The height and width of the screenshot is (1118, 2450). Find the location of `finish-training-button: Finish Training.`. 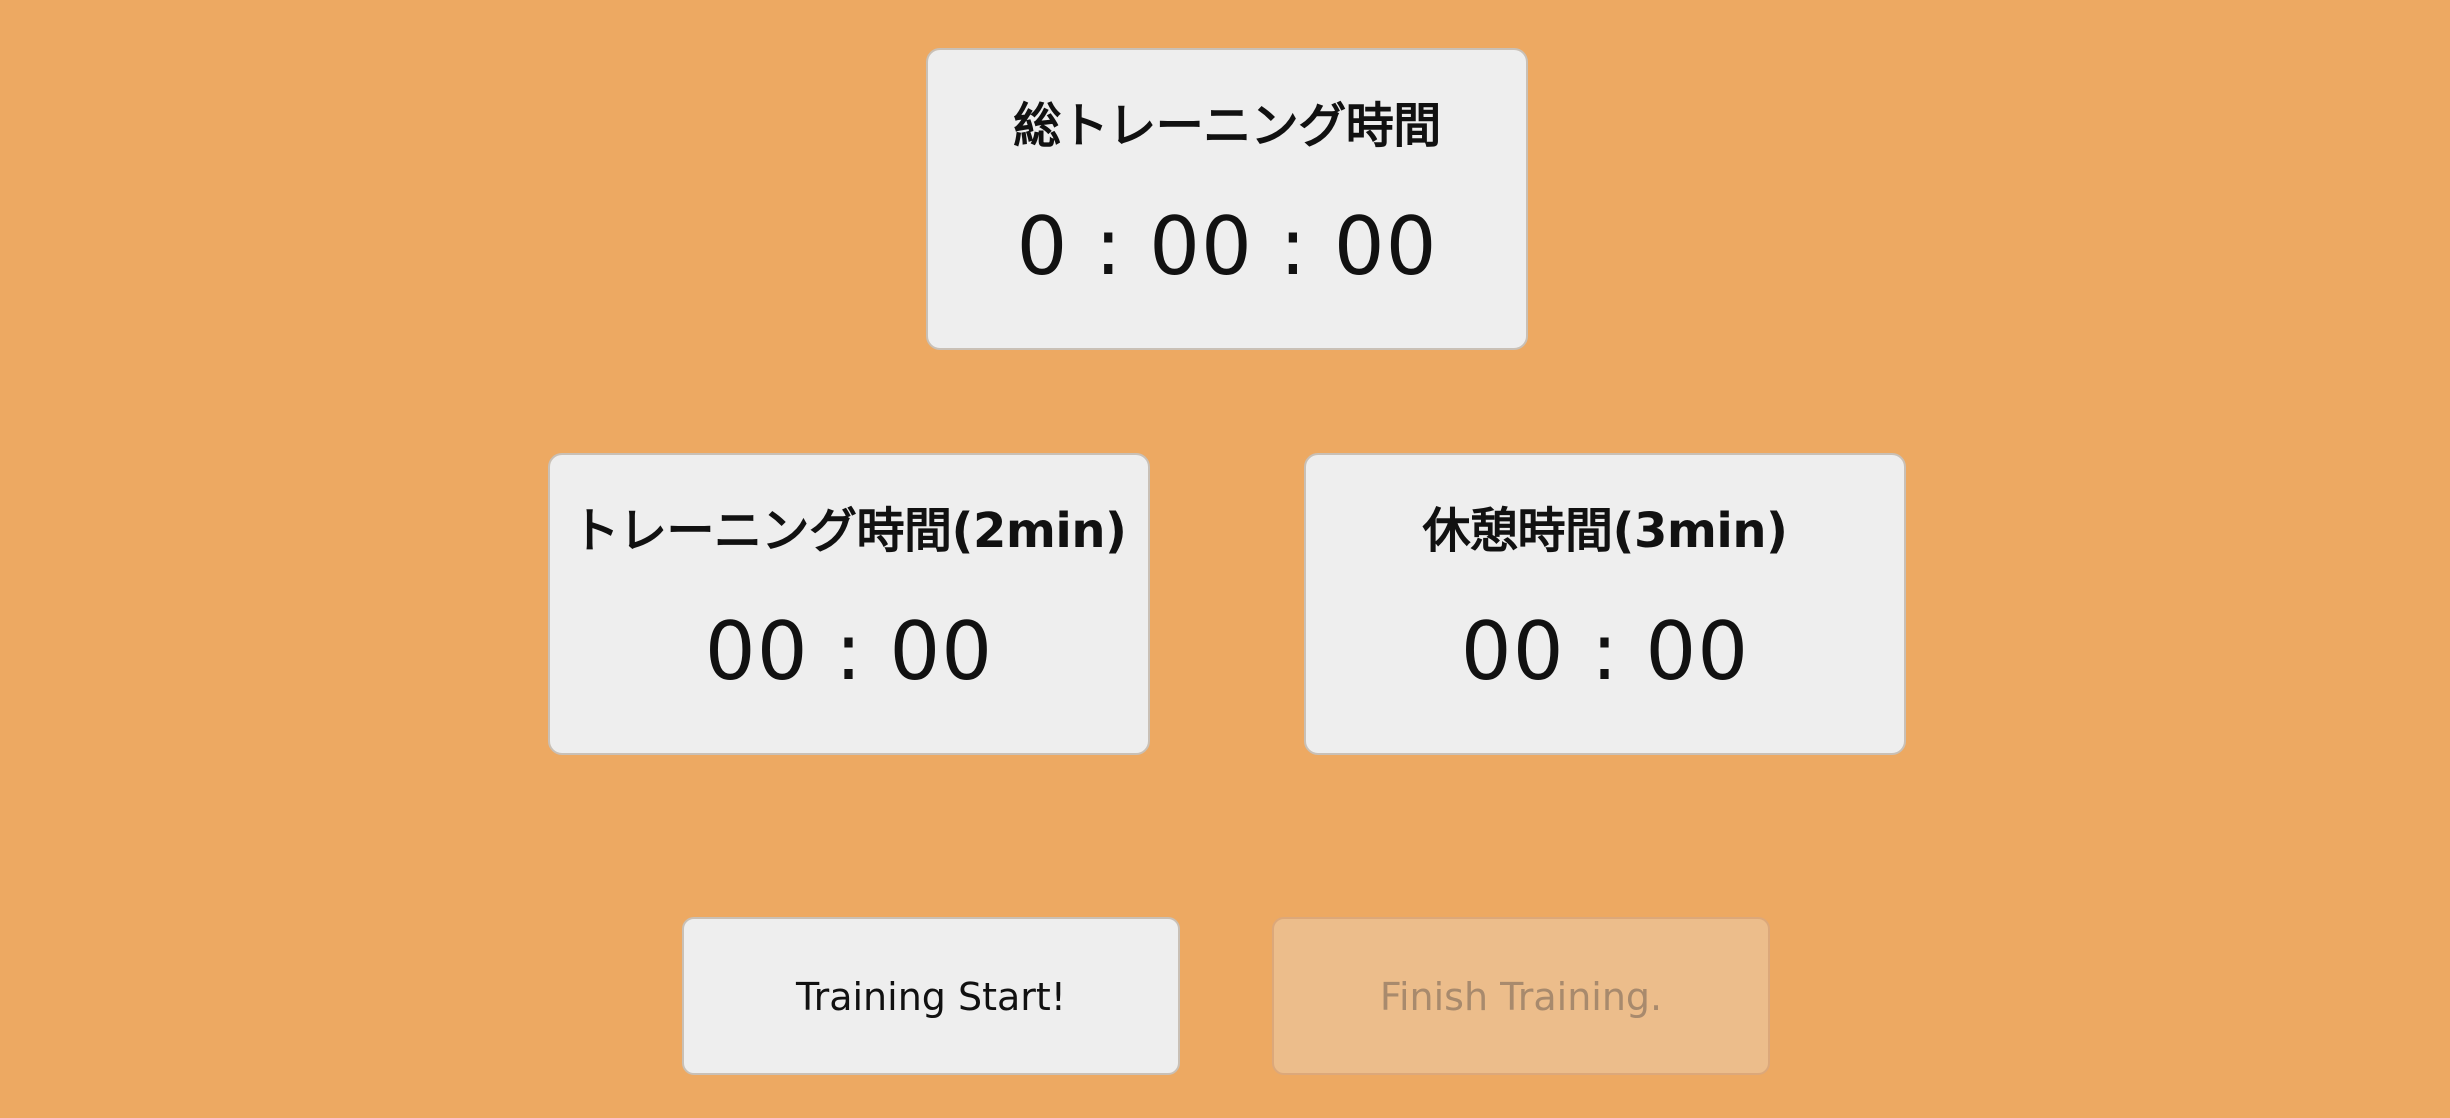

finish-training-button: Finish Training. is located at coordinates (1521, 996).